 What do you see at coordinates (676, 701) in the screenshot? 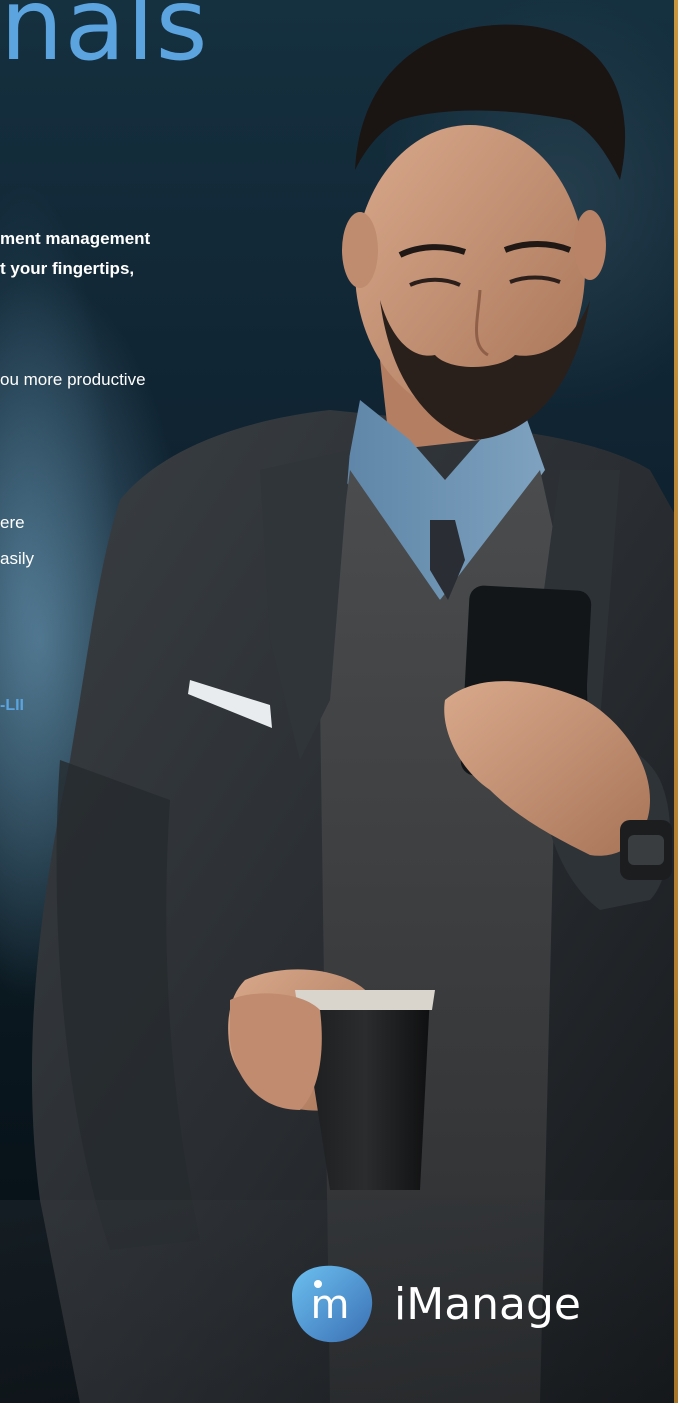
I see `right-edge-accent` at bounding box center [676, 701].